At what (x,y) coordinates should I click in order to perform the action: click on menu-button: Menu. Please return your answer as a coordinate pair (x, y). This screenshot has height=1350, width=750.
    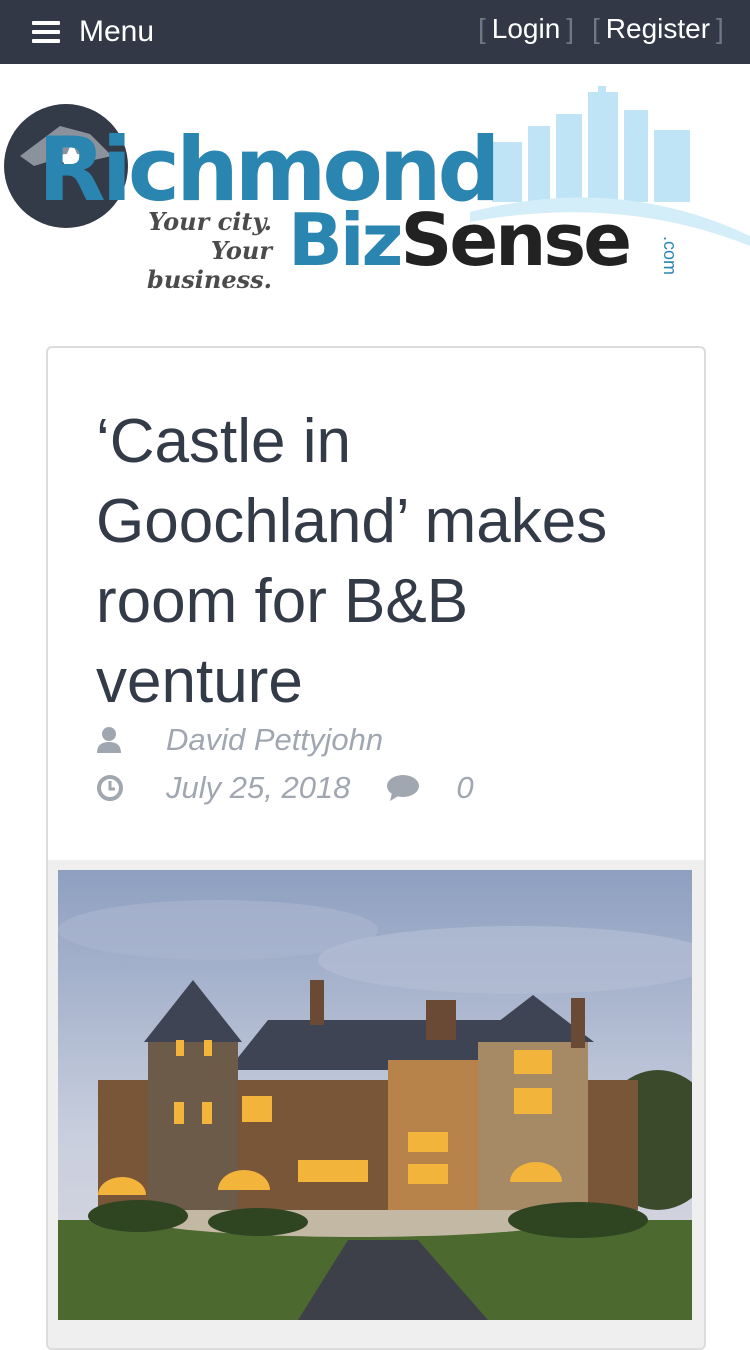
    Looking at the image, I should click on (93, 32).